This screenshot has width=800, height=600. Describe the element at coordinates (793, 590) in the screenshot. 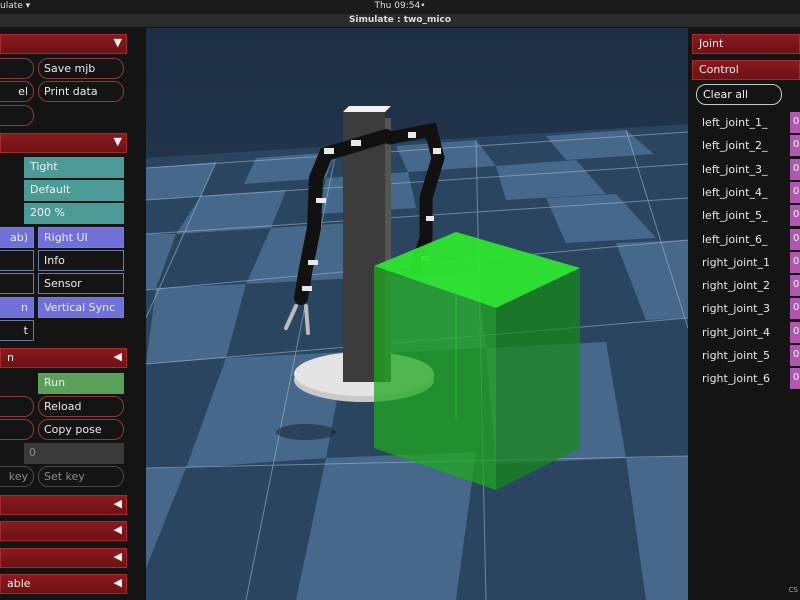

I see `corner-text: CS` at that location.